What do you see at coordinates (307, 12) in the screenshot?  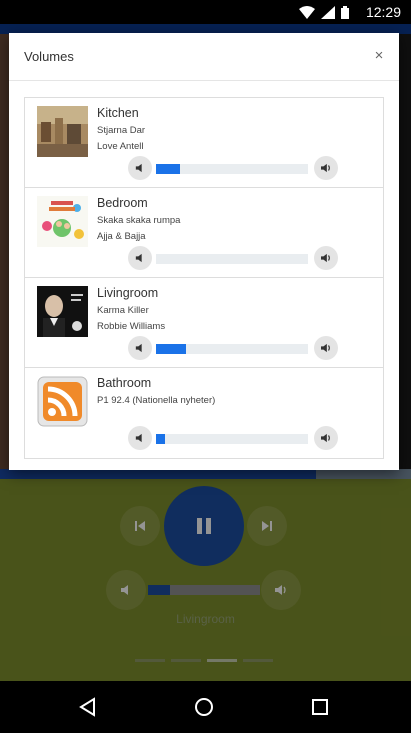 I see `wifi-icon` at bounding box center [307, 12].